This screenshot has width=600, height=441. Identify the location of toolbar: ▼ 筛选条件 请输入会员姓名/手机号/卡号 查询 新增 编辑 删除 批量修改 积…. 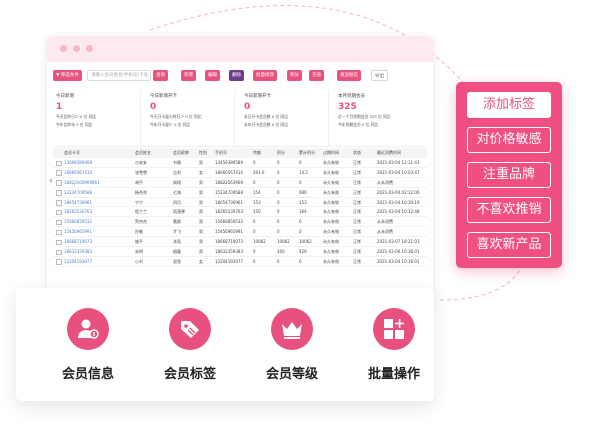
(240, 76).